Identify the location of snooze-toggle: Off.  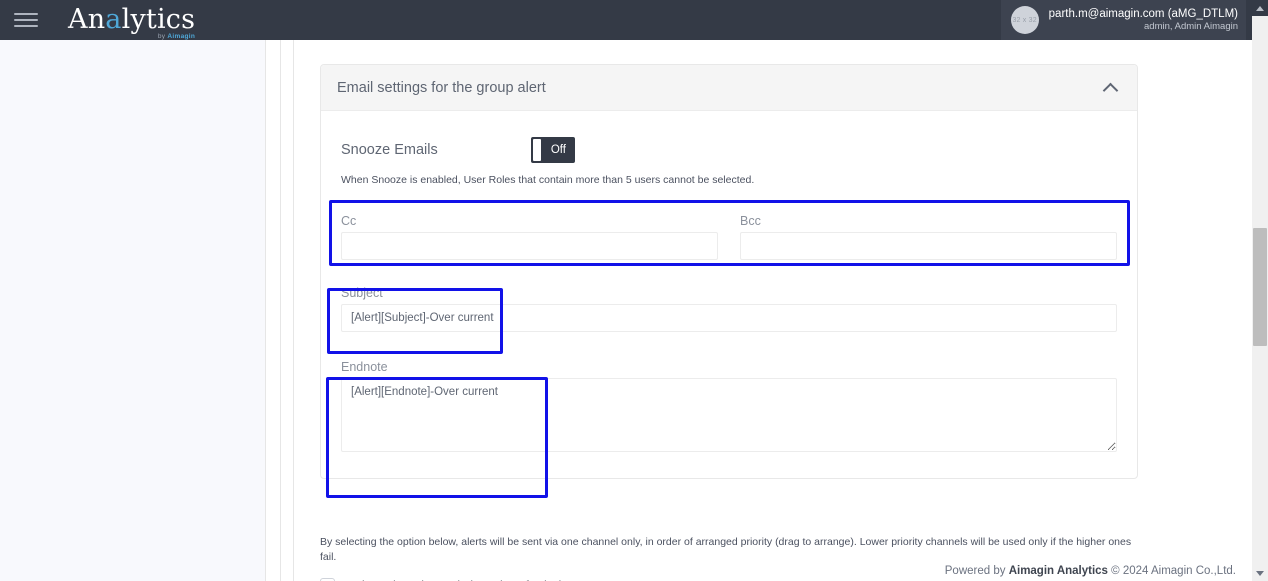
(553, 150).